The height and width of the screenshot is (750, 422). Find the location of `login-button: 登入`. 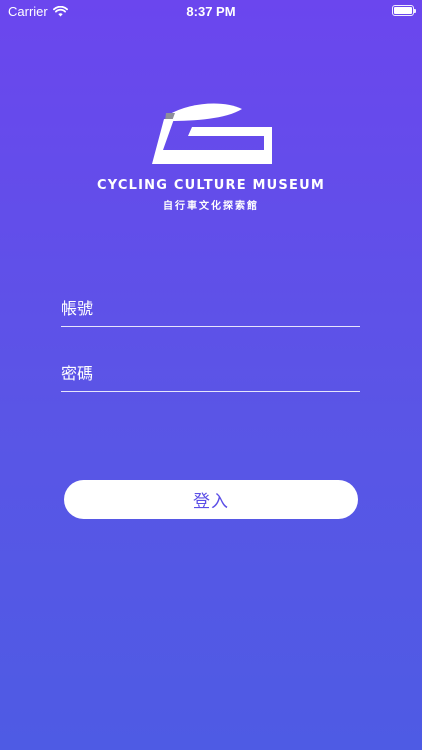

login-button: 登入 is located at coordinates (211, 499).